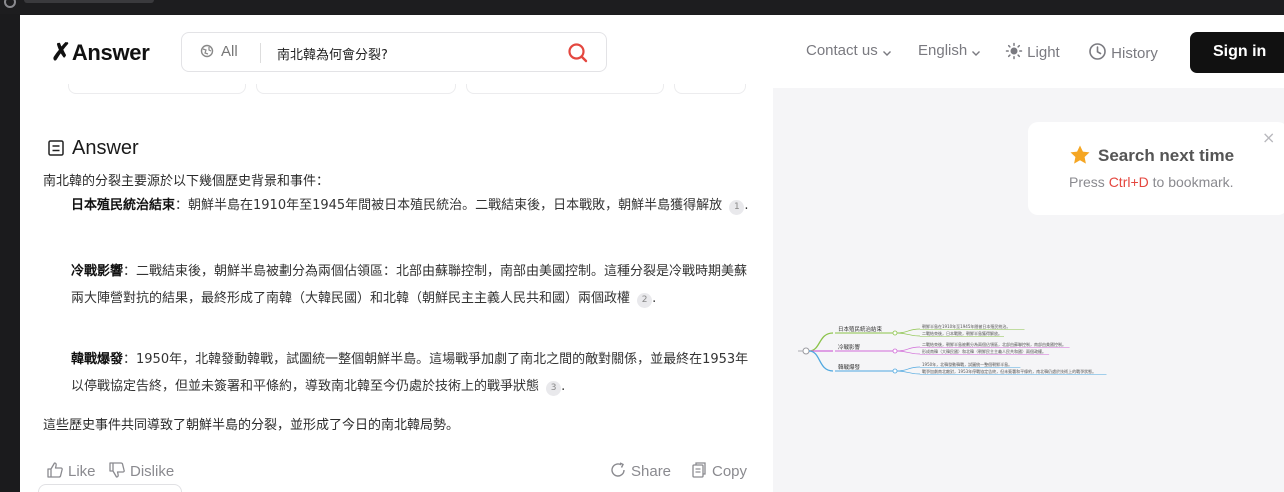  Describe the element at coordinates (849, 367) in the screenshot. I see `mindmap-branch-label: 韓戰爆發` at that location.